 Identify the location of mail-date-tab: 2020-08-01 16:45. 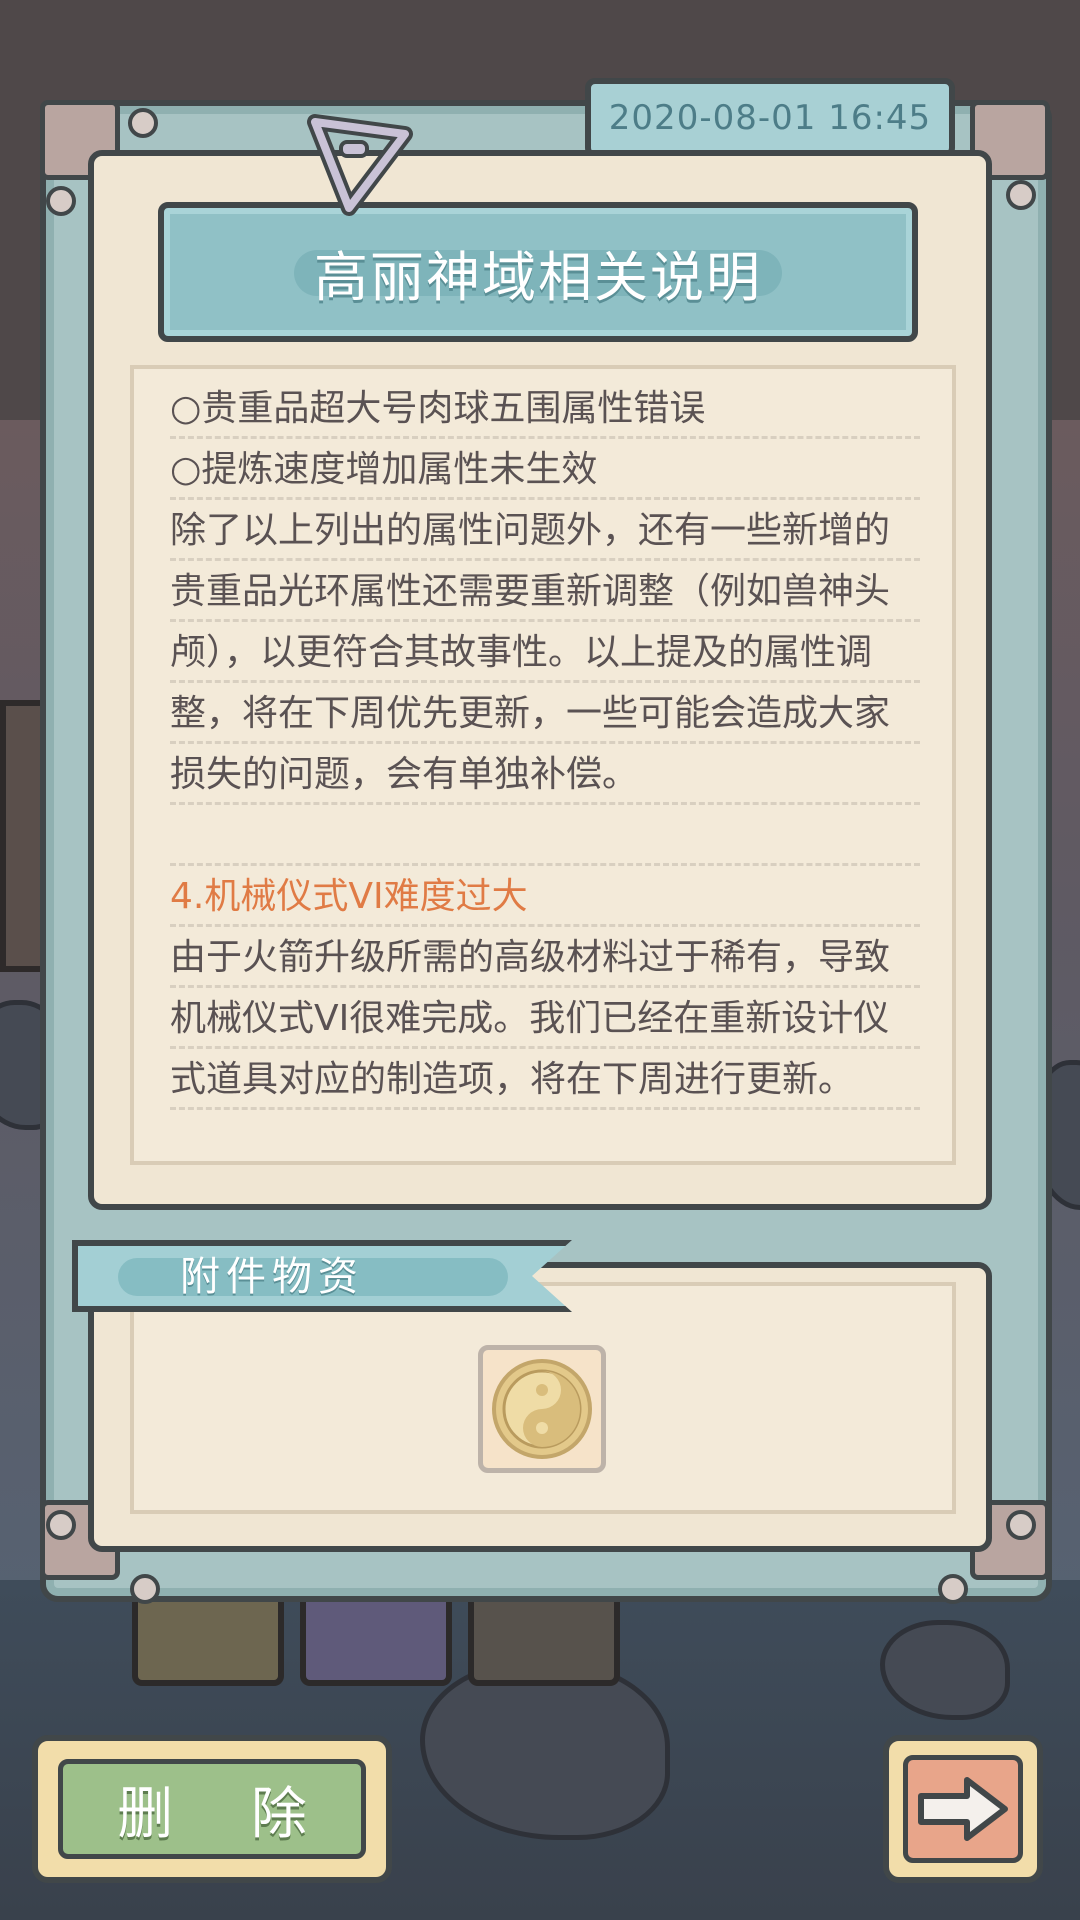
(770, 118).